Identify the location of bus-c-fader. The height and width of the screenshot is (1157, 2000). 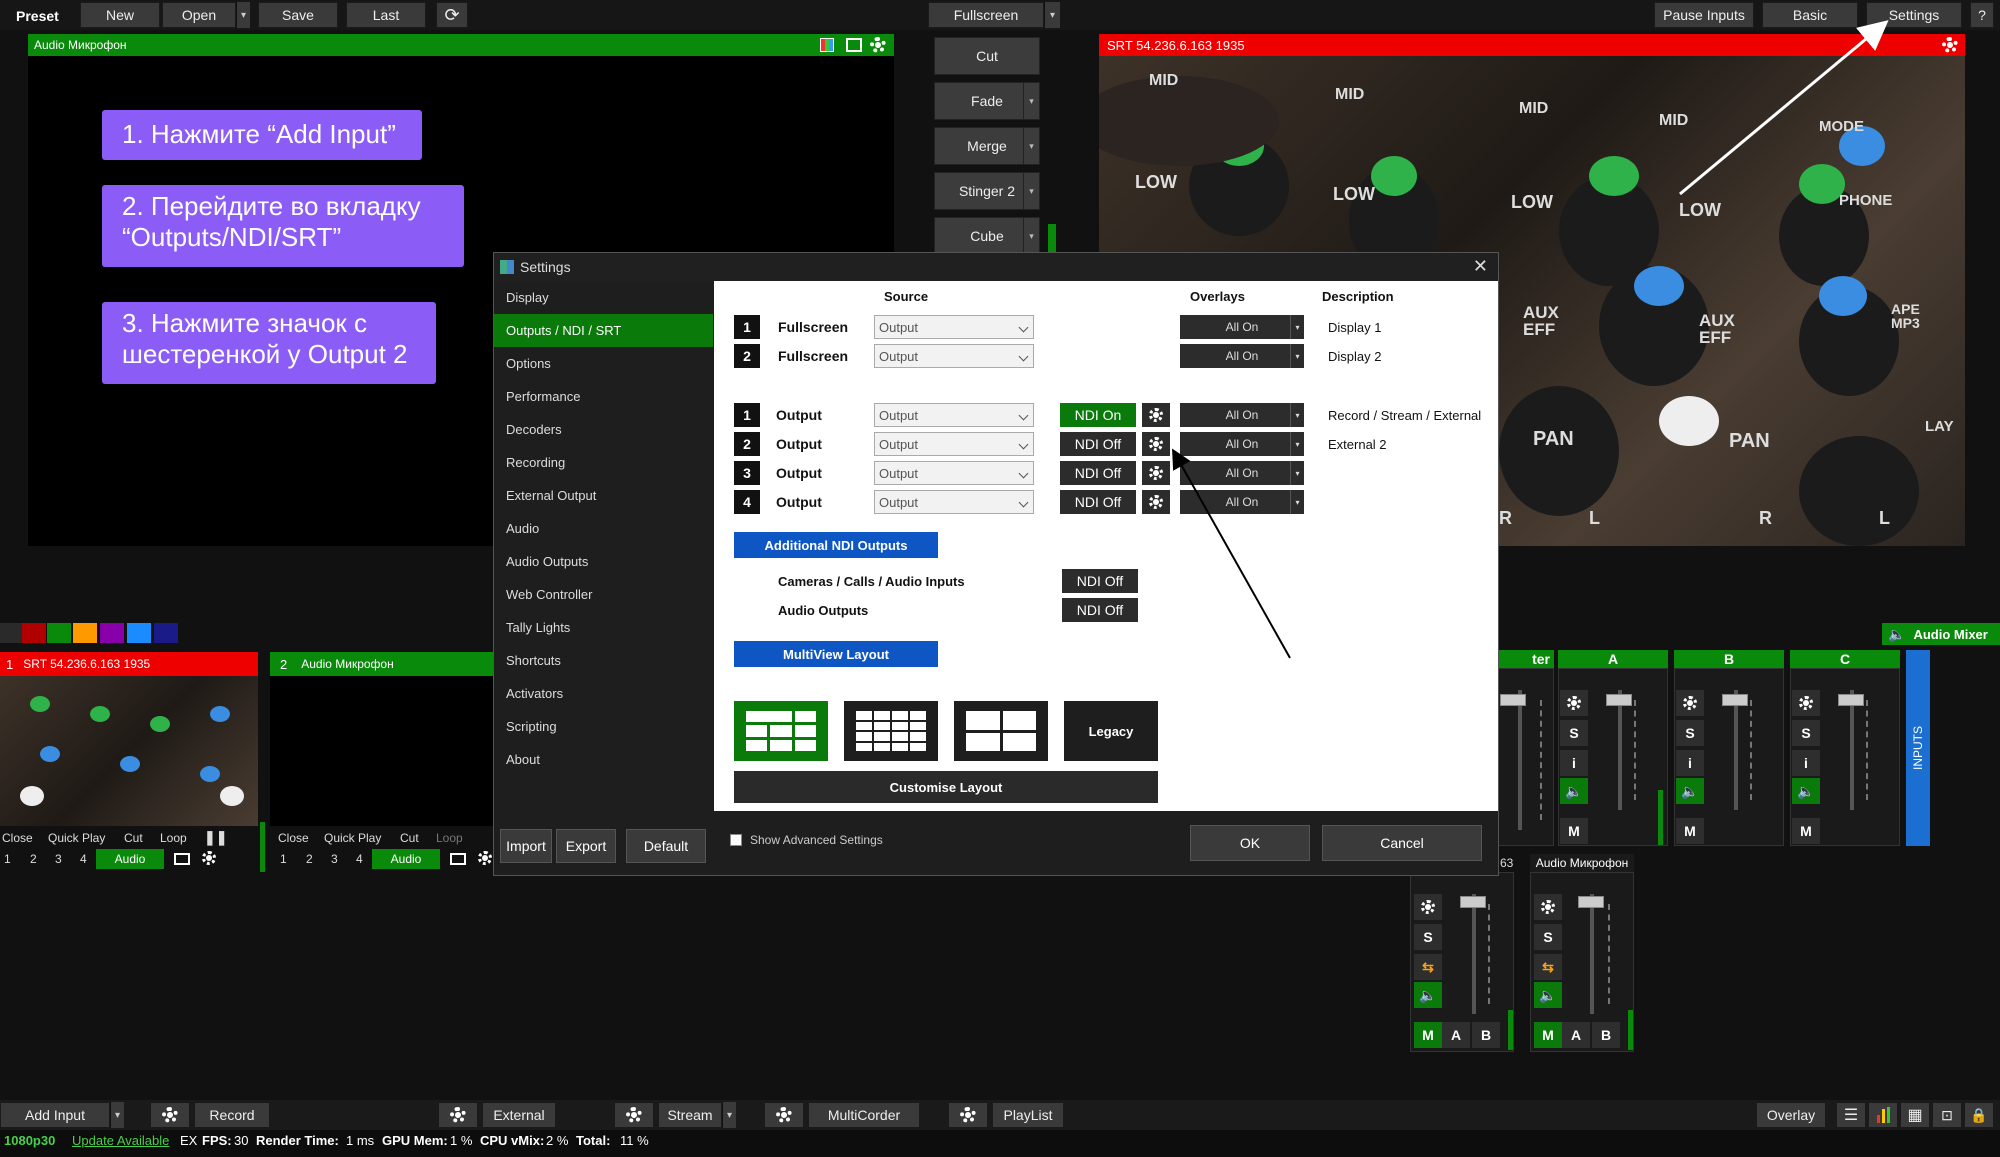
(1852, 750).